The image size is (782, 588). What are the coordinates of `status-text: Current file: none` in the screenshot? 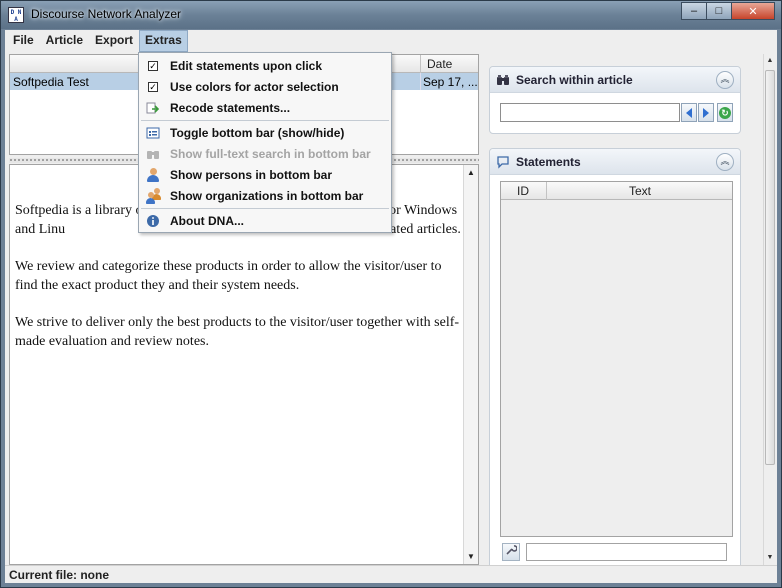 It's located at (59, 575).